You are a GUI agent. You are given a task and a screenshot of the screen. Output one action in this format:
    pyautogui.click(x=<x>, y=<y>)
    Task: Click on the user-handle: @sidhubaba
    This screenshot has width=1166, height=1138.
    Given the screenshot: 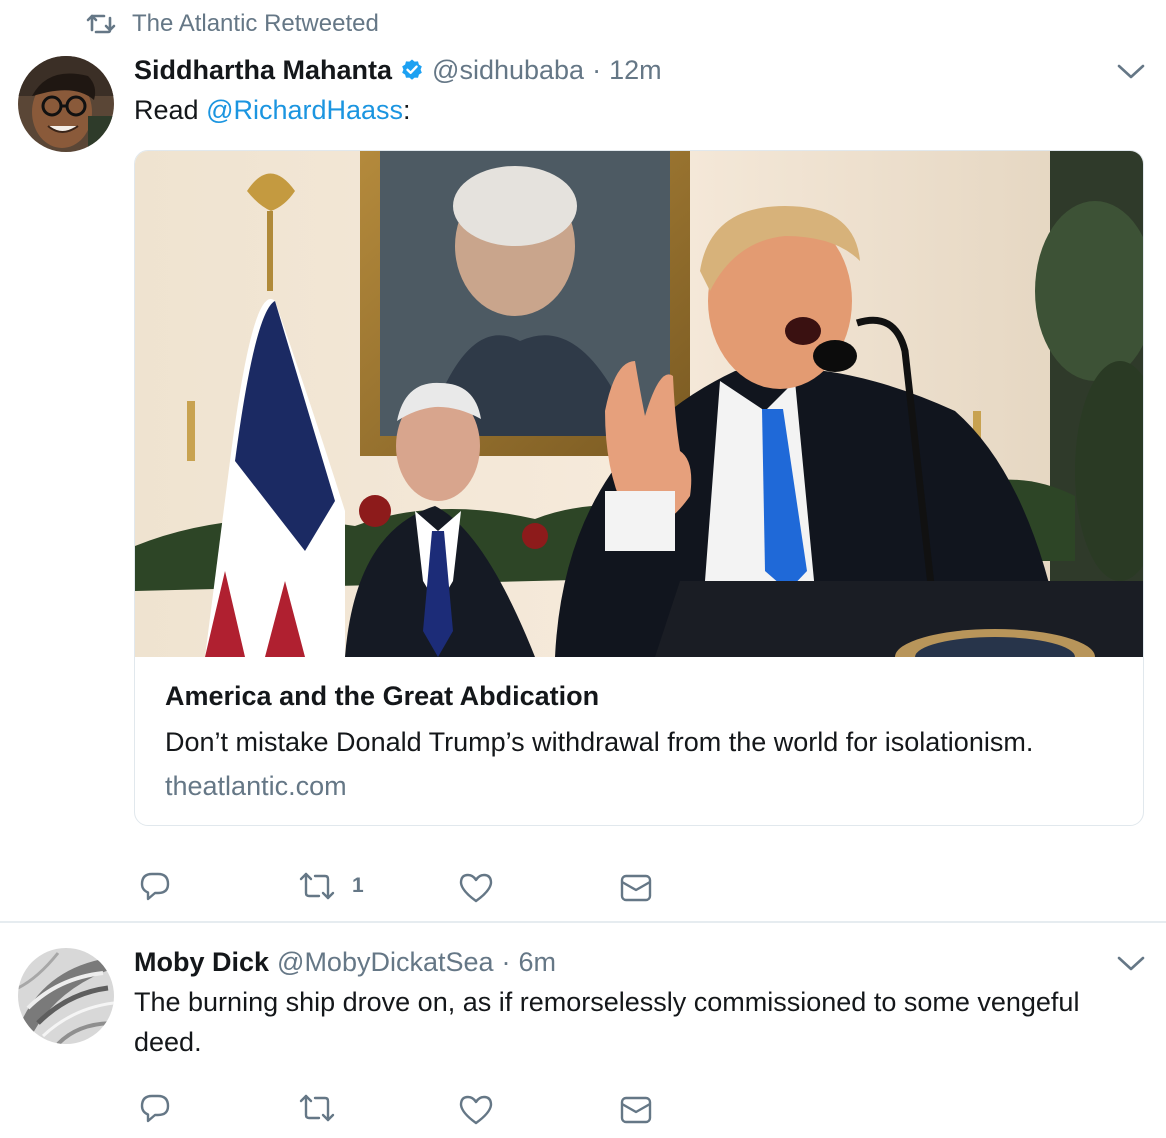 What is the action you would take?
    pyautogui.click(x=508, y=70)
    